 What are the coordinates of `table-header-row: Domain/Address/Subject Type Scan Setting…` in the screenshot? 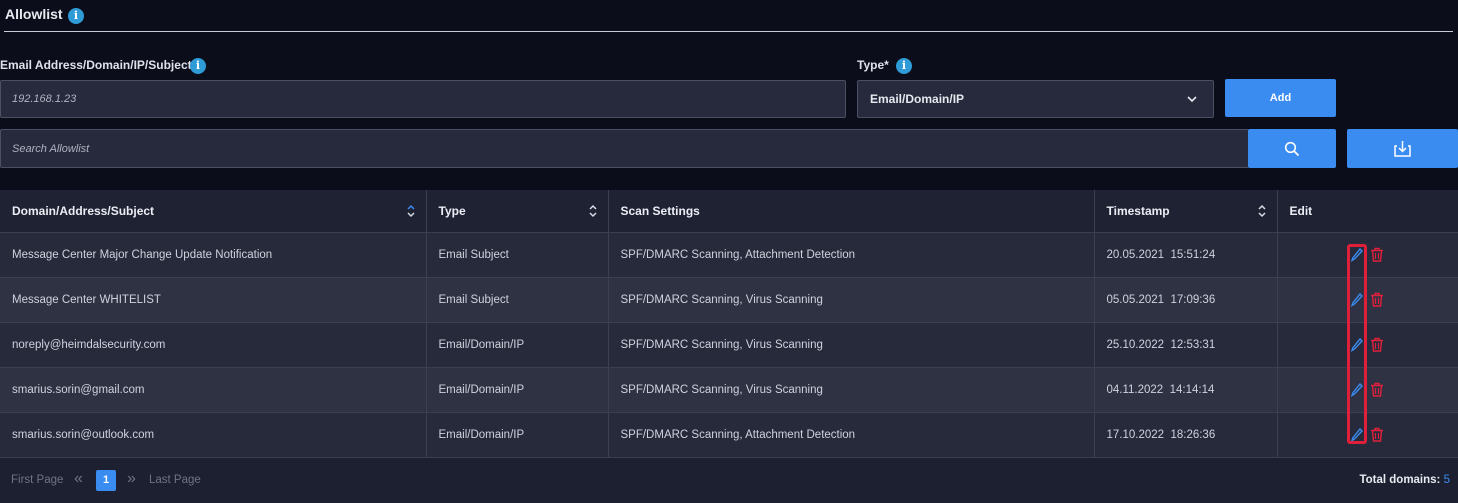 It's located at (729, 211).